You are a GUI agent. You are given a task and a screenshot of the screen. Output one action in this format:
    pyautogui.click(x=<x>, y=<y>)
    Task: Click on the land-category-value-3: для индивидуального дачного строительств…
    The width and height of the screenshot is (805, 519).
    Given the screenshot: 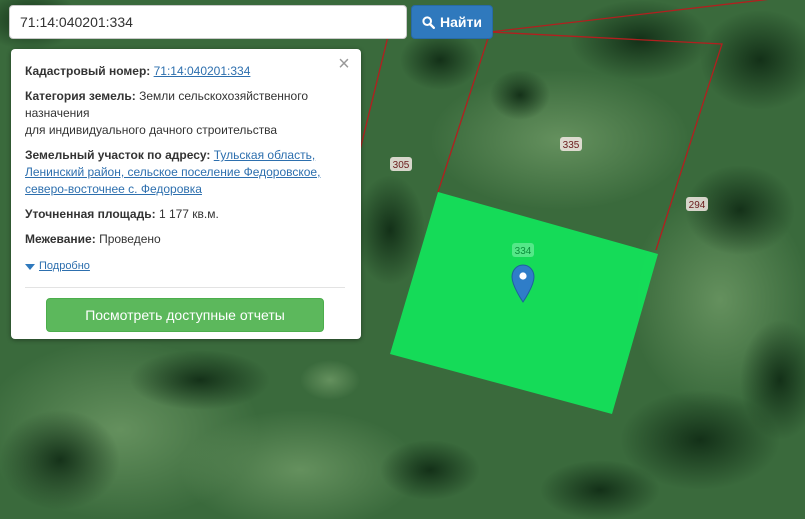 What is the action you would take?
    pyautogui.click(x=151, y=130)
    